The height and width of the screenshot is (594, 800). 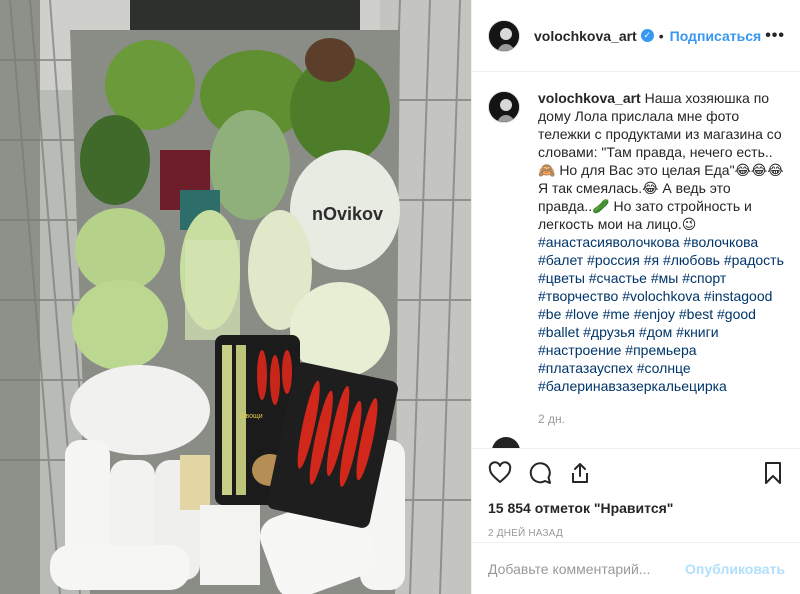 What do you see at coordinates (589, 98) in the screenshot?
I see `caption-username: volochkova_art` at bounding box center [589, 98].